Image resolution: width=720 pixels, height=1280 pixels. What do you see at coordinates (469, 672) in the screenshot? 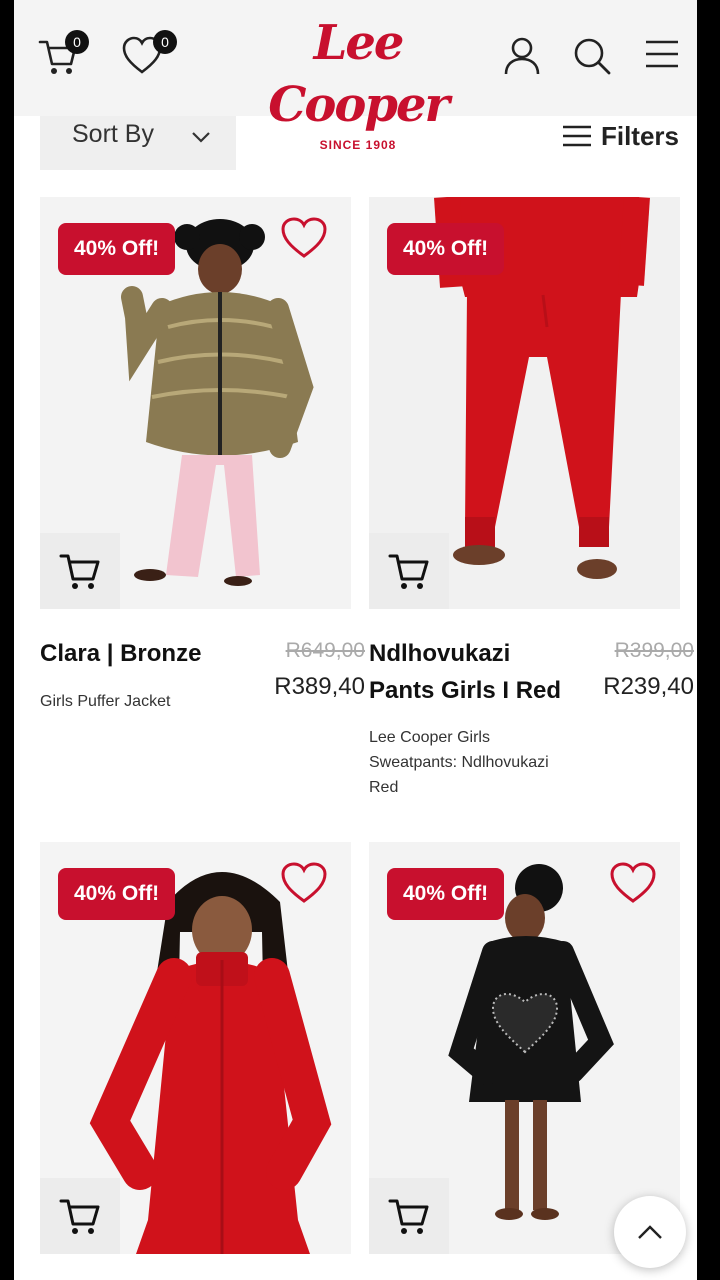
I see `product-name: Ndlhovukazi Pants Girls I Red` at bounding box center [469, 672].